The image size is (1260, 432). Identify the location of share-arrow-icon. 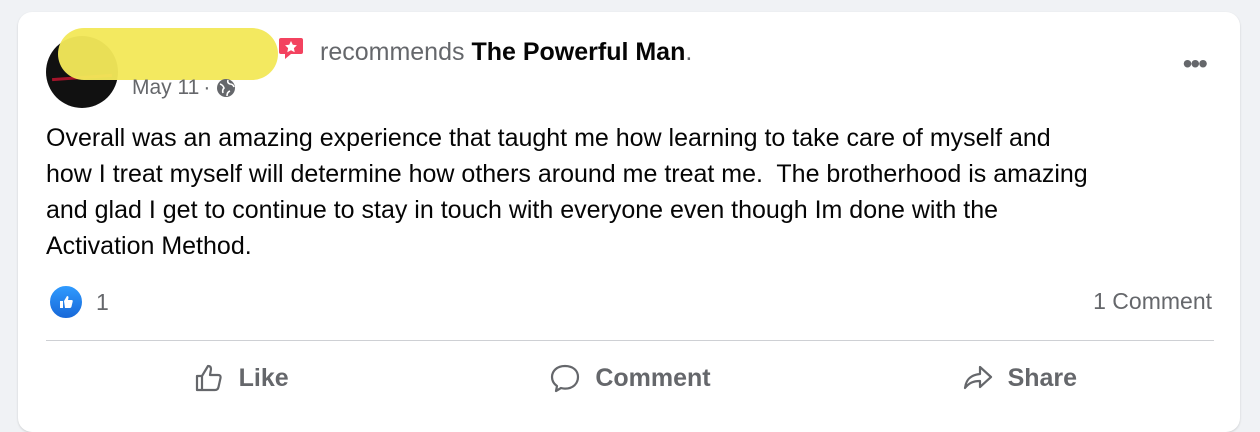
(977, 377).